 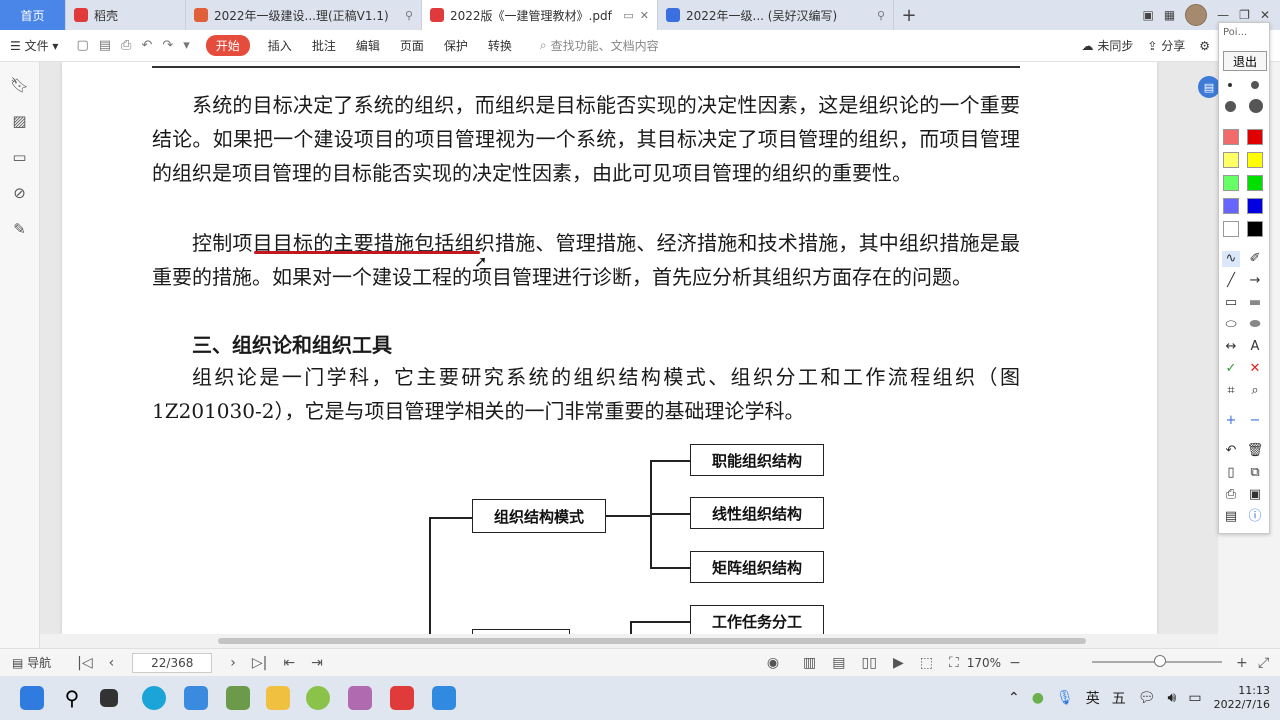 What do you see at coordinates (1255, 325) in the screenshot?
I see `filled-ellipse-tool-icon: ⬬` at bounding box center [1255, 325].